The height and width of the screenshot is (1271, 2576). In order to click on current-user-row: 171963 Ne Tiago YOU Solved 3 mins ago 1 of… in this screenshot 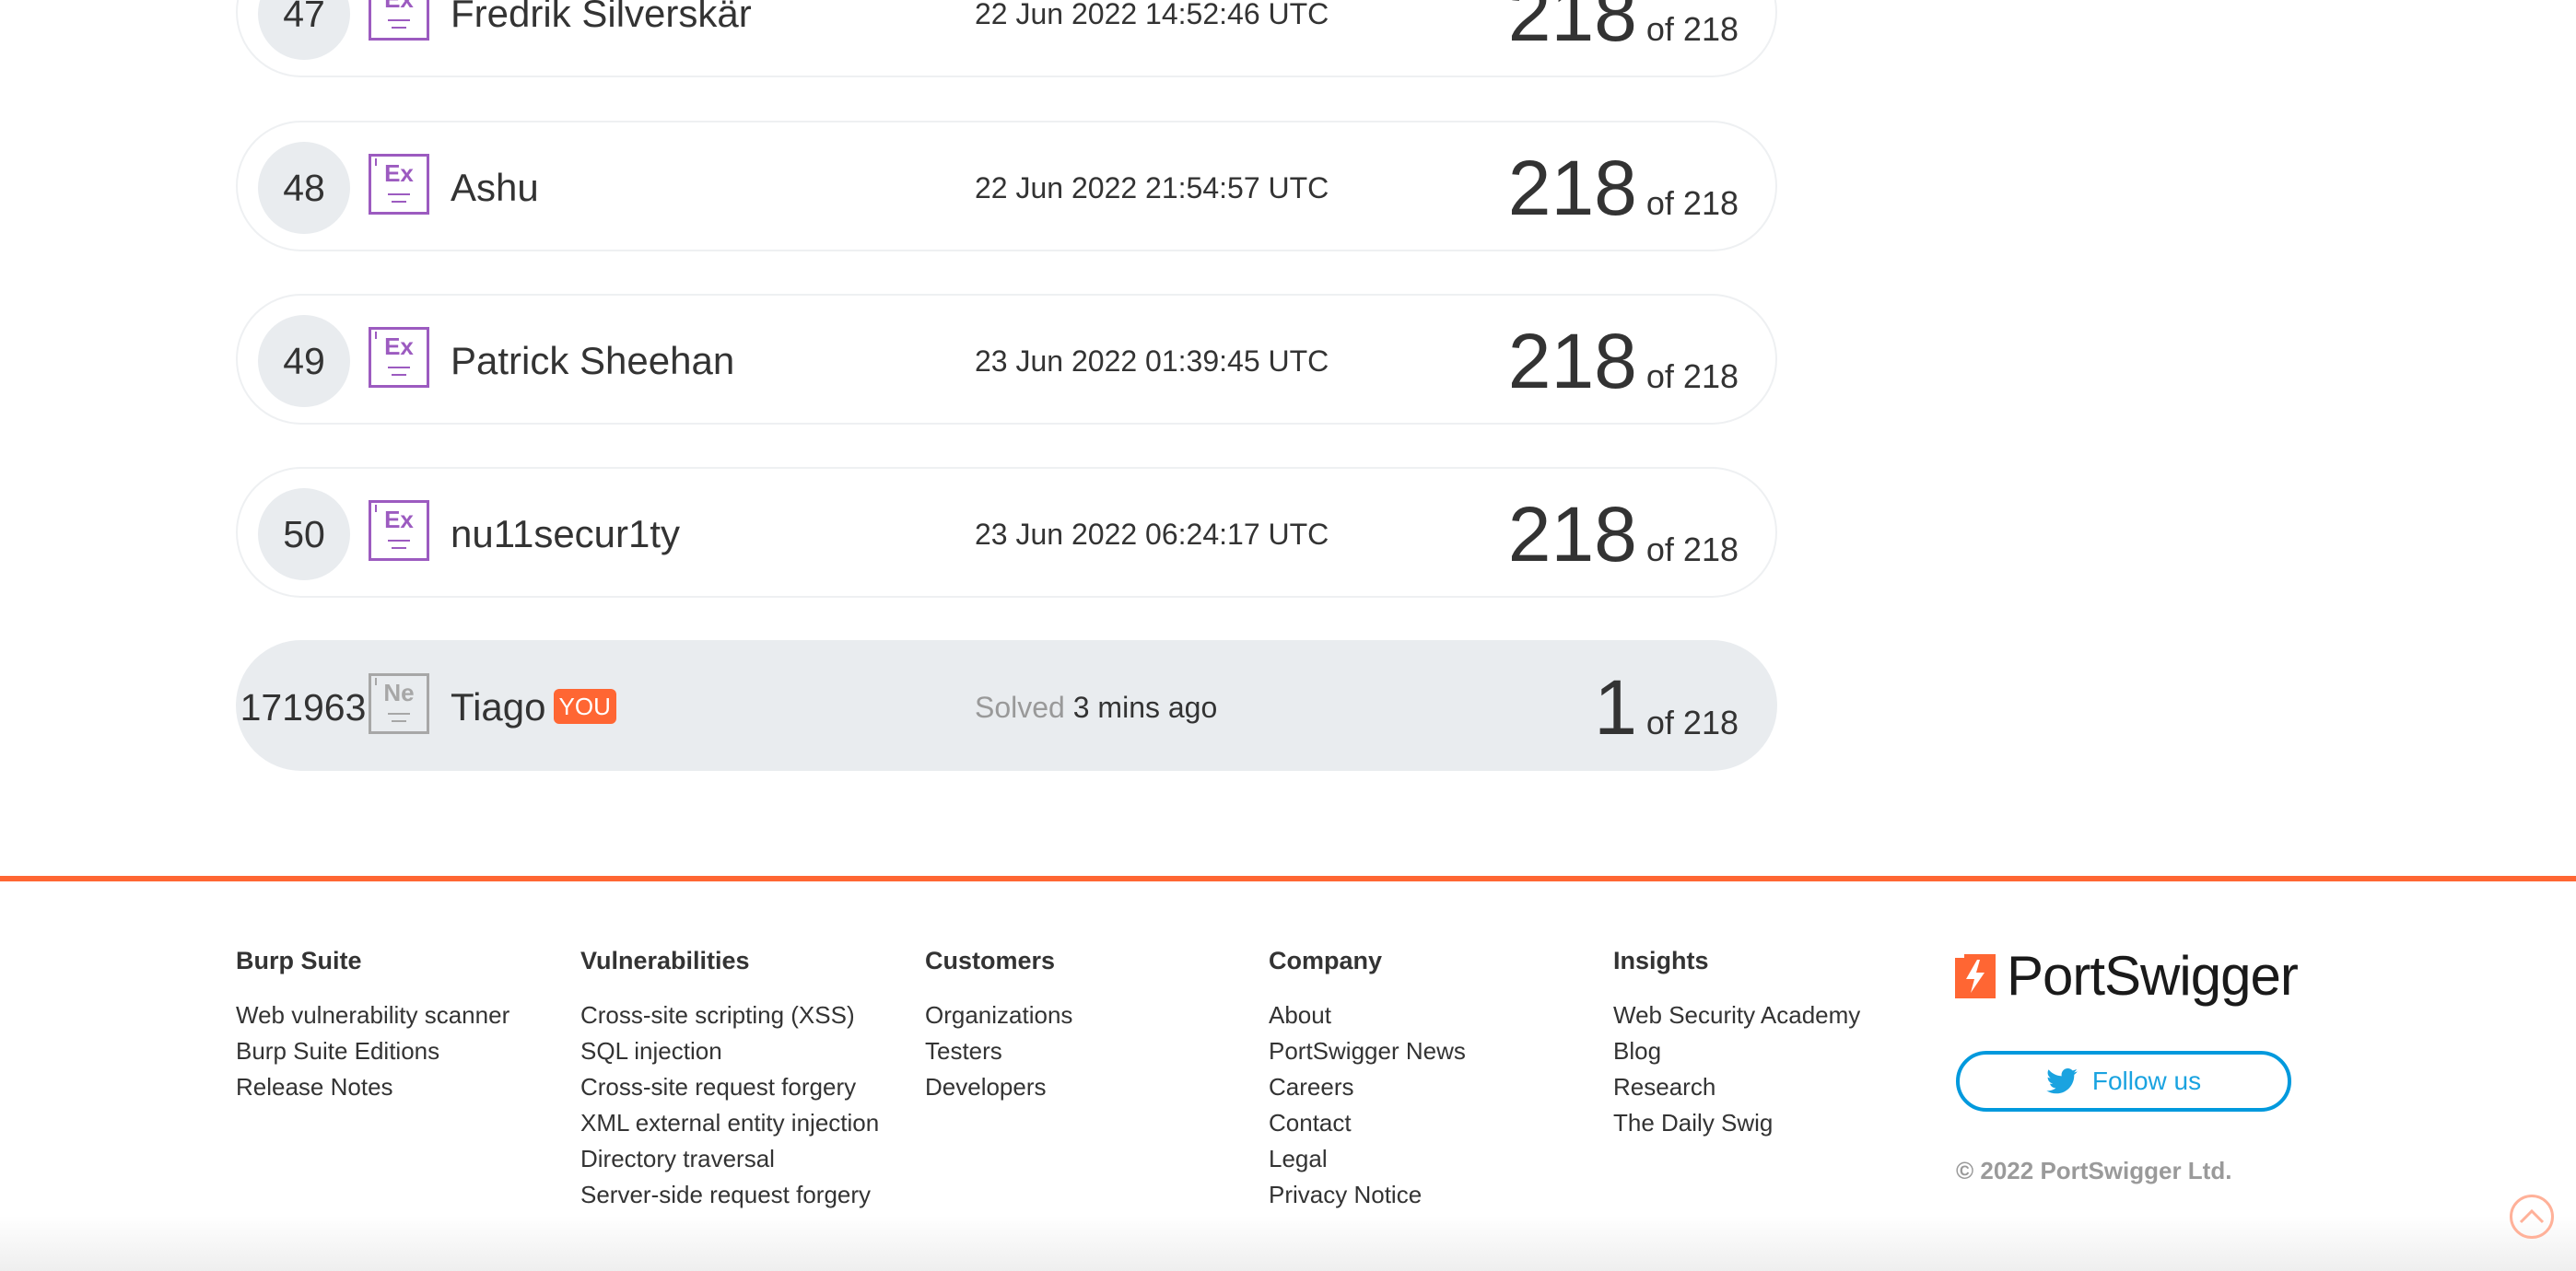, I will do `click(1006, 705)`.